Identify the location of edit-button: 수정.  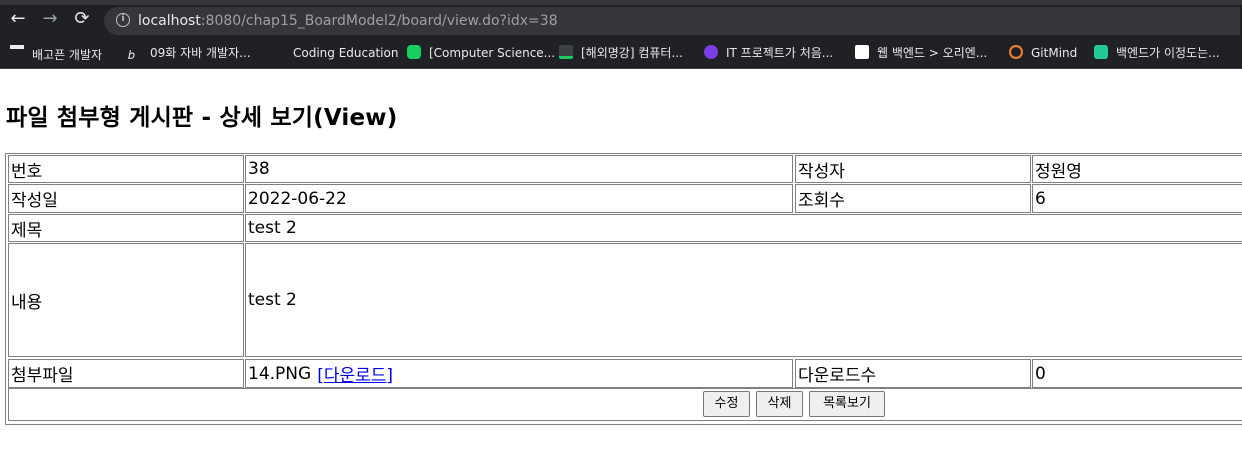
(726, 404).